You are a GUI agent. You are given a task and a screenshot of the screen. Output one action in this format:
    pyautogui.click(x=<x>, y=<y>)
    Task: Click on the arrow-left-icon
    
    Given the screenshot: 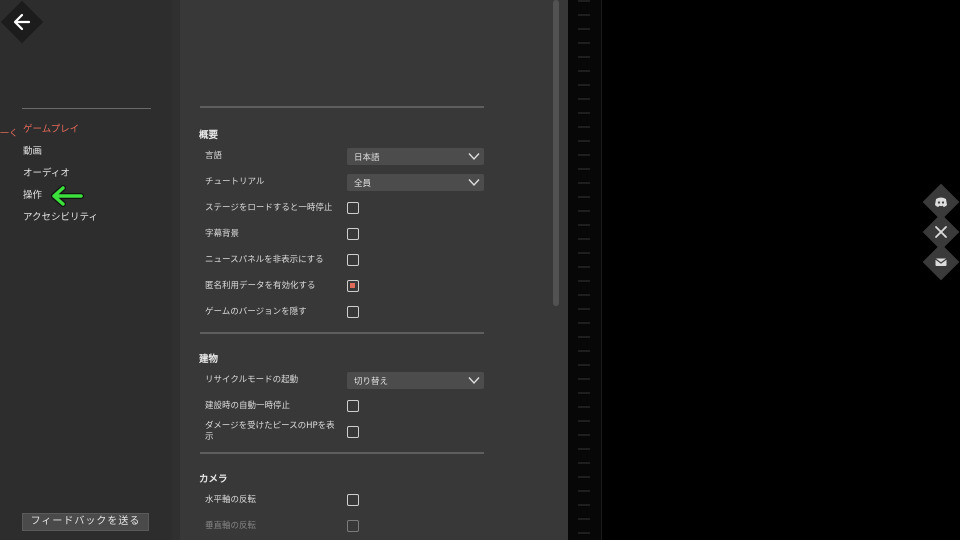 What is the action you would take?
    pyautogui.click(x=22, y=22)
    